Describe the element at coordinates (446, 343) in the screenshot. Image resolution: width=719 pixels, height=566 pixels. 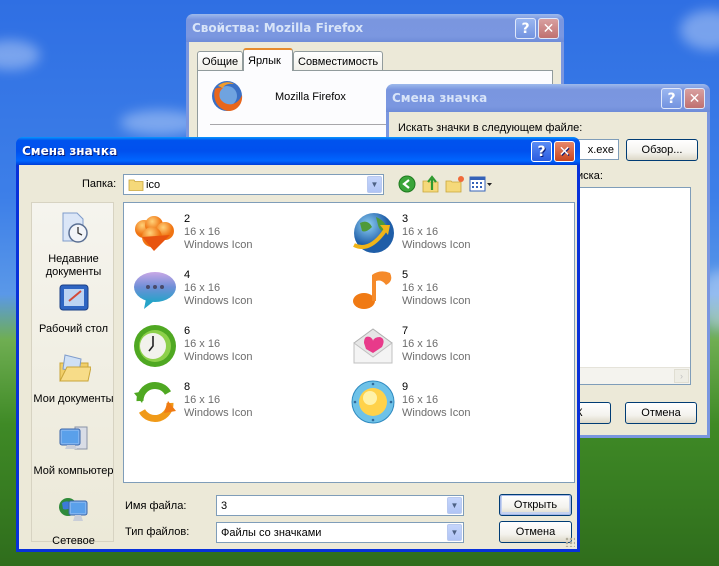
I see `file-item: 7 16 x 16 Windows Icon` at that location.